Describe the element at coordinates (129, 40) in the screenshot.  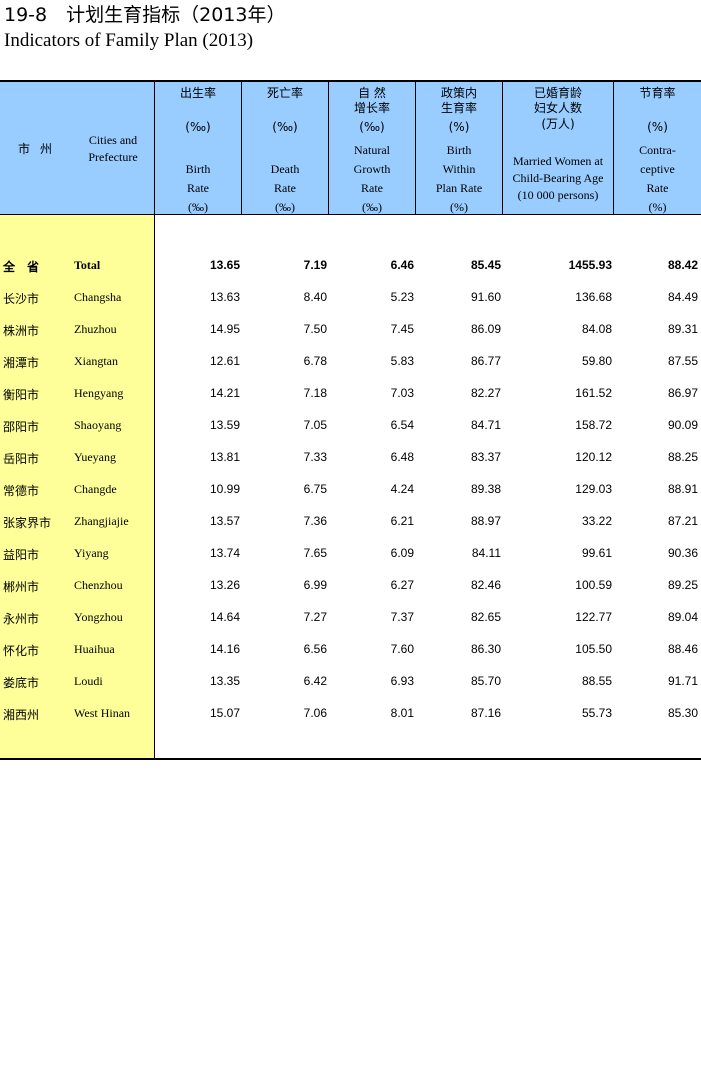
I see `title-english: Indicators of Family Plan (2013)` at that location.